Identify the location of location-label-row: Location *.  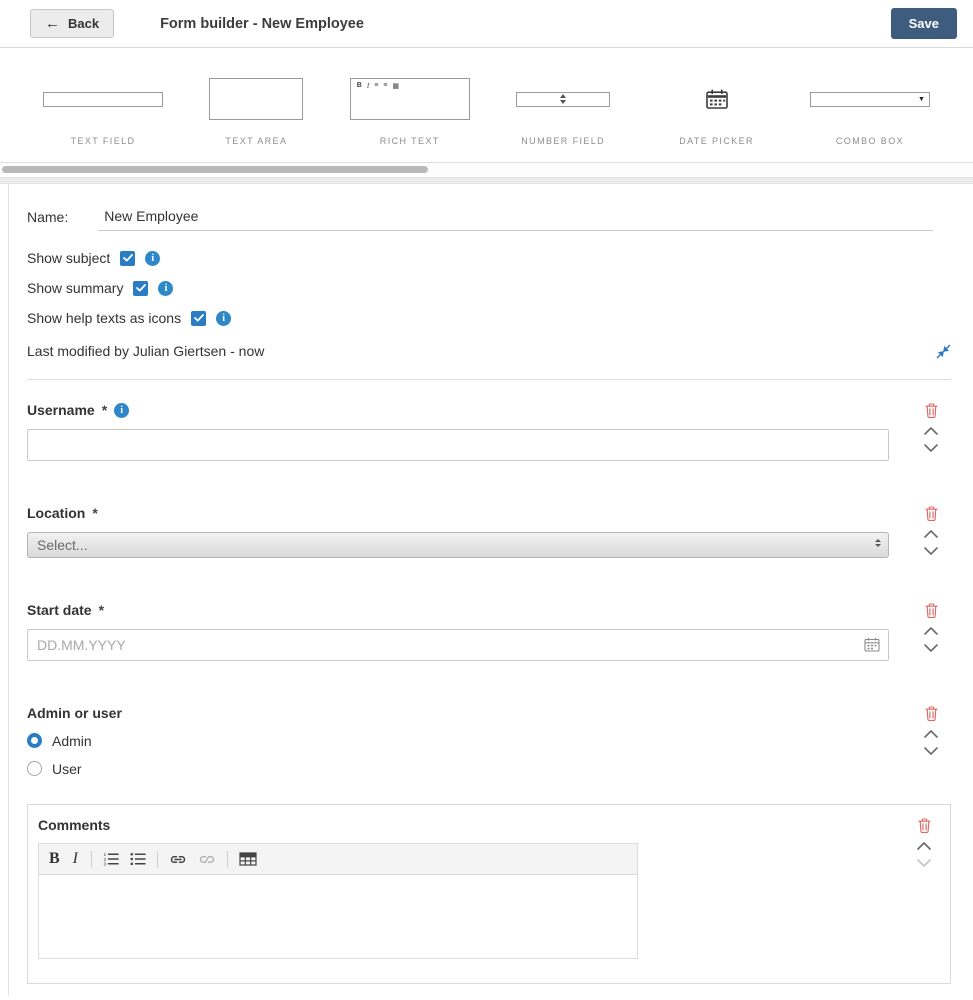
(458, 513).